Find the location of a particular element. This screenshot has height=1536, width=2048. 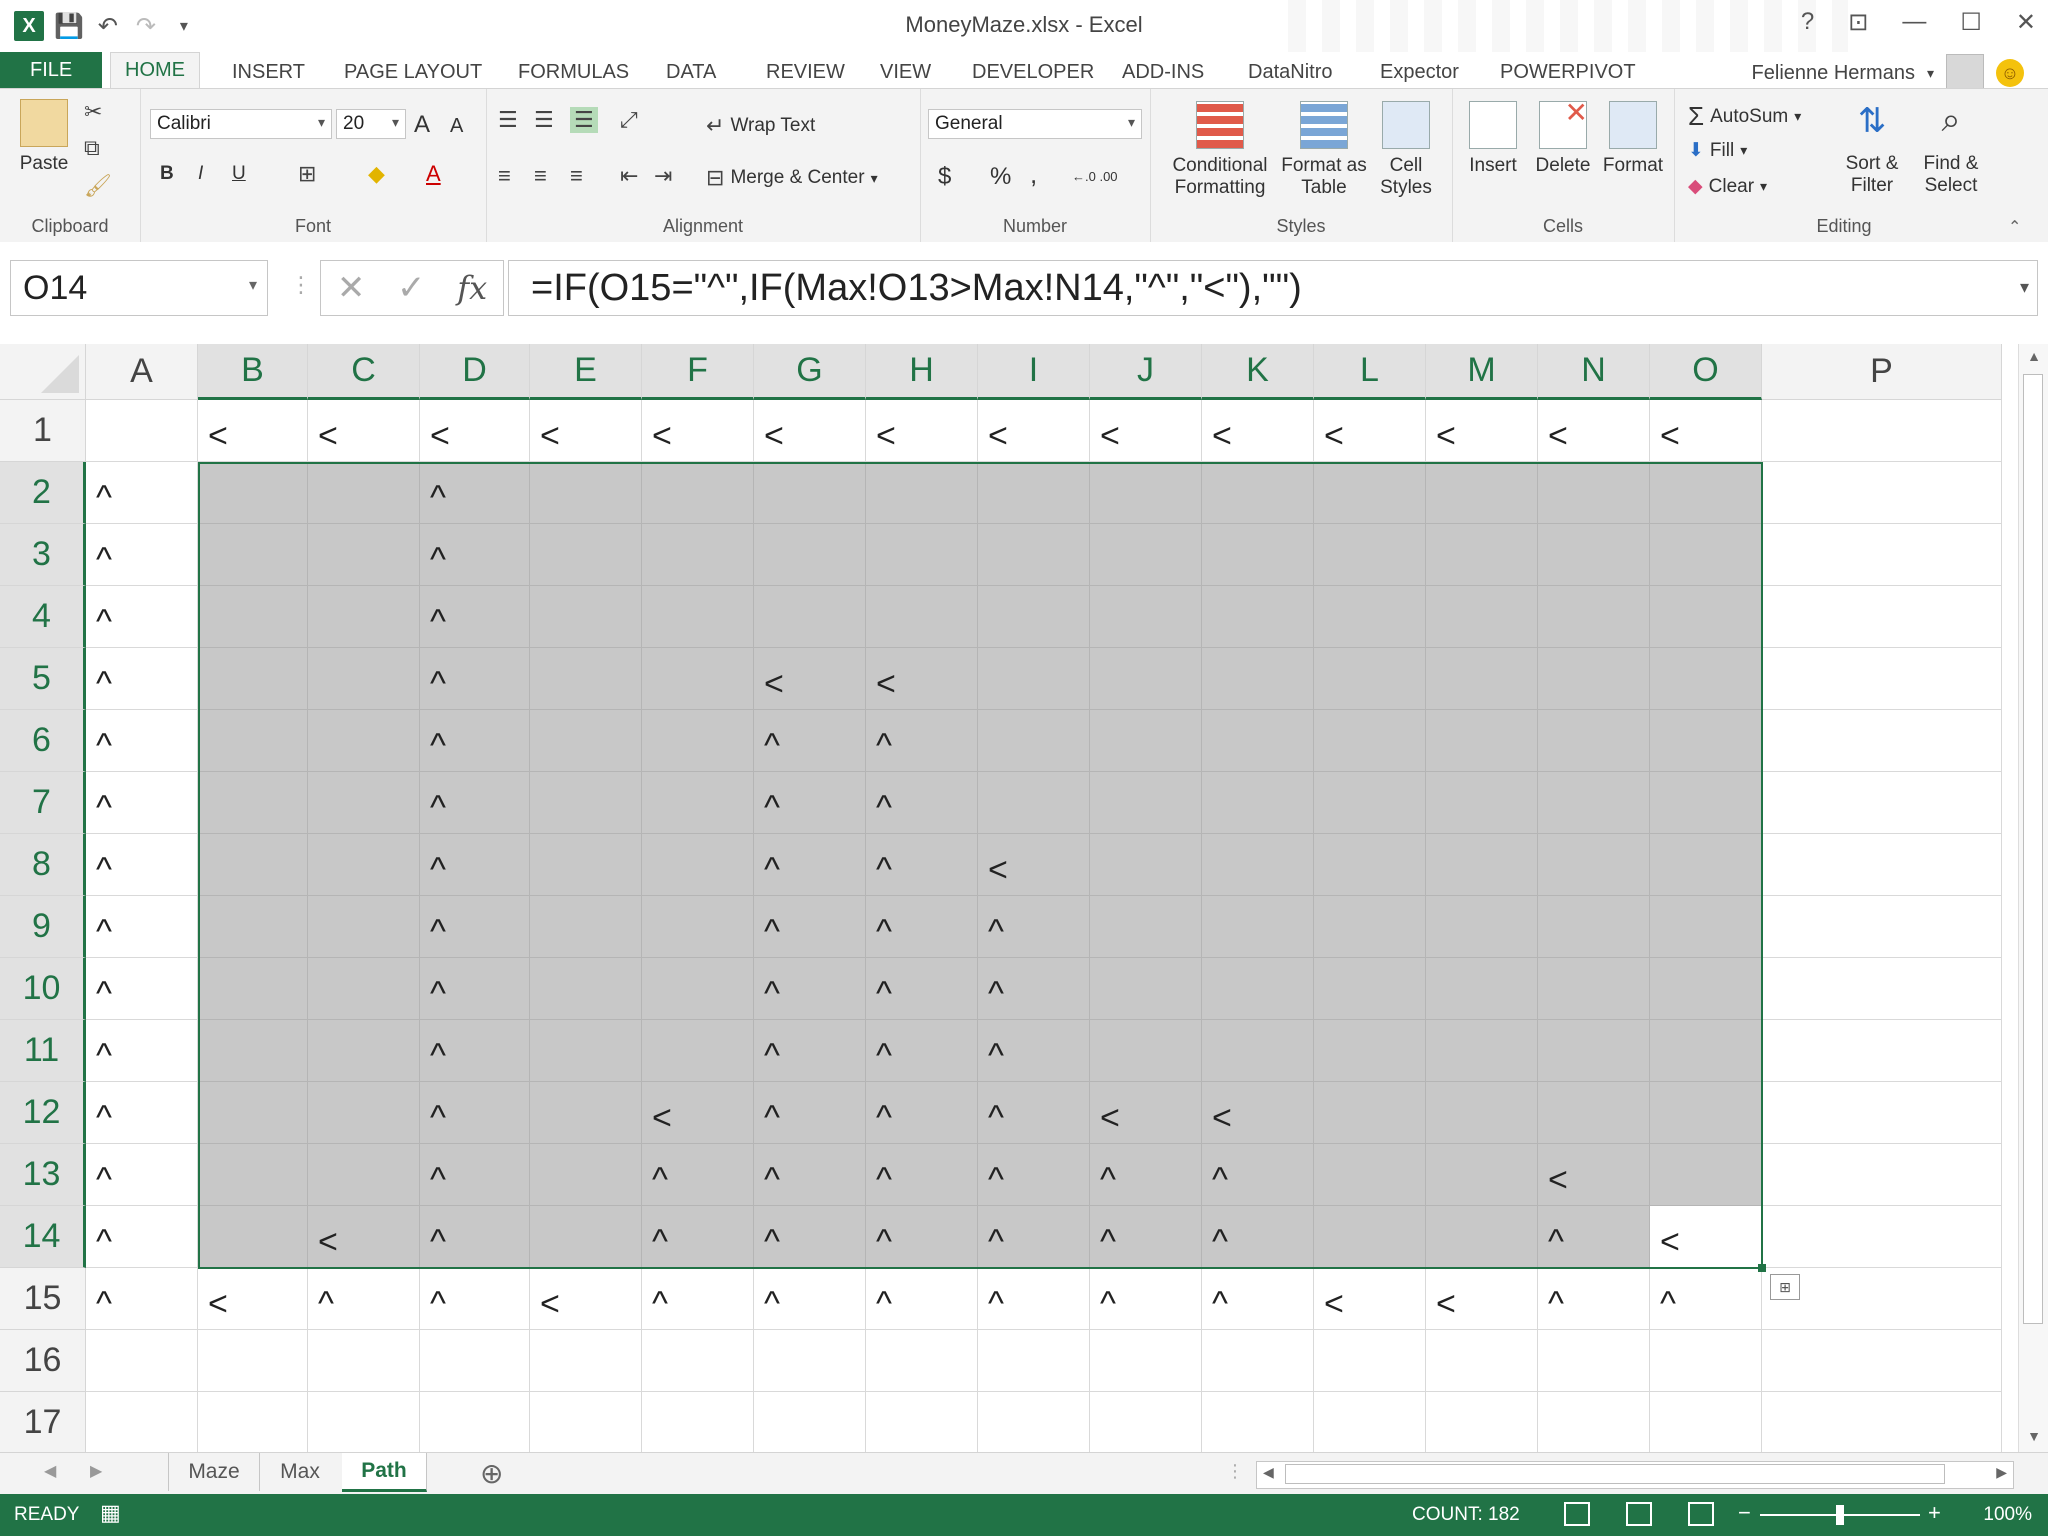

vertical-scroll-thumb is located at coordinates (2033, 849).